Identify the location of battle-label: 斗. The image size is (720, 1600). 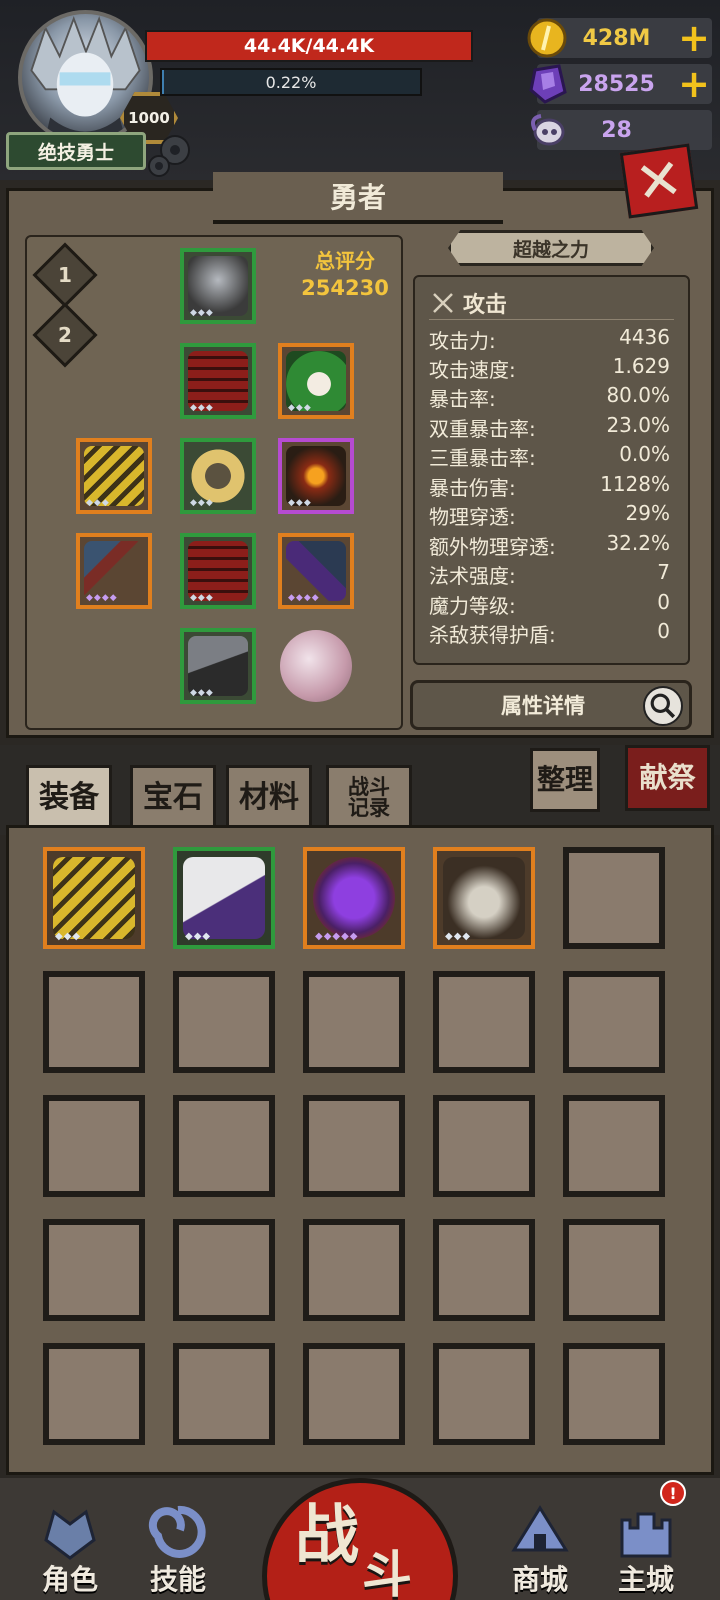
(387, 1573).